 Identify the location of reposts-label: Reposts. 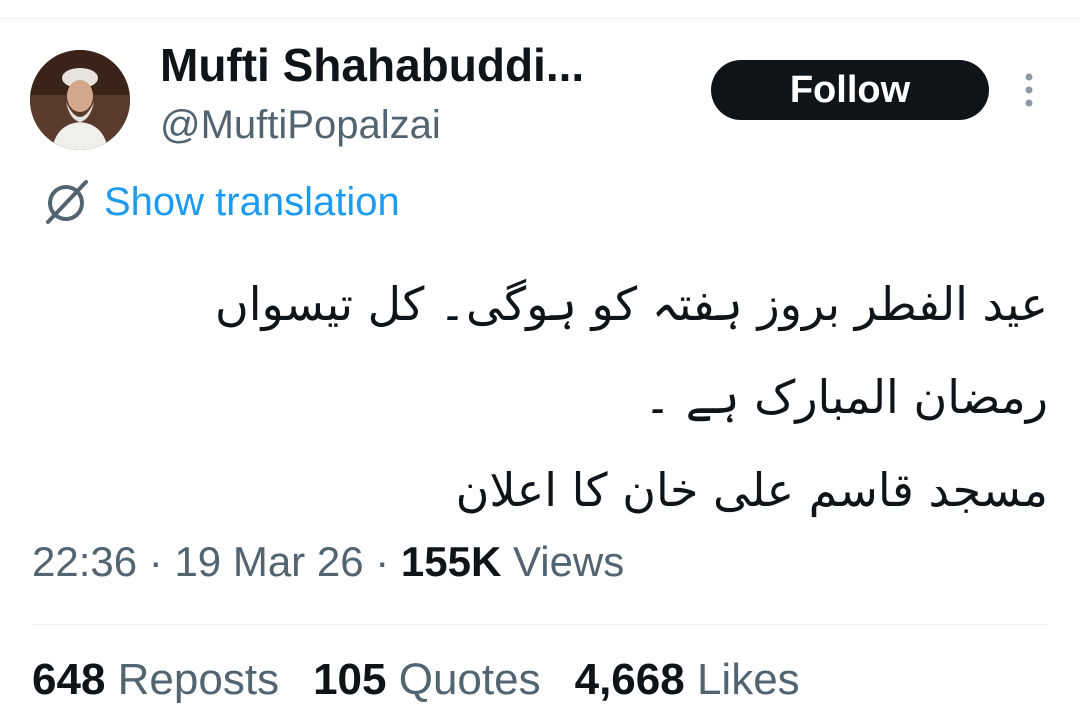
(198, 679).